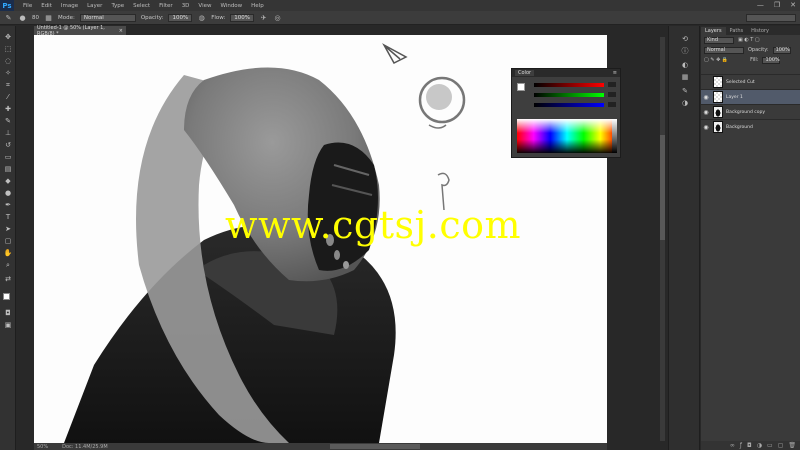 Image resolution: width=800 pixels, height=450 pixels. Describe the element at coordinates (685, 50) in the screenshot. I see `properties-icon: ⓘ` at that location.